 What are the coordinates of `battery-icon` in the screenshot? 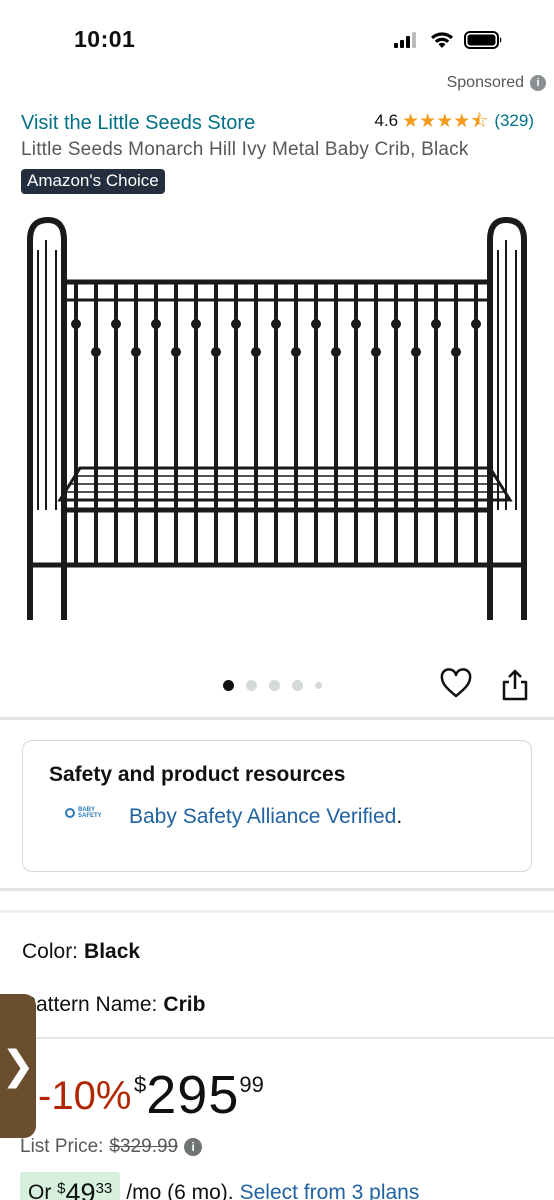 It's located at (483, 40).